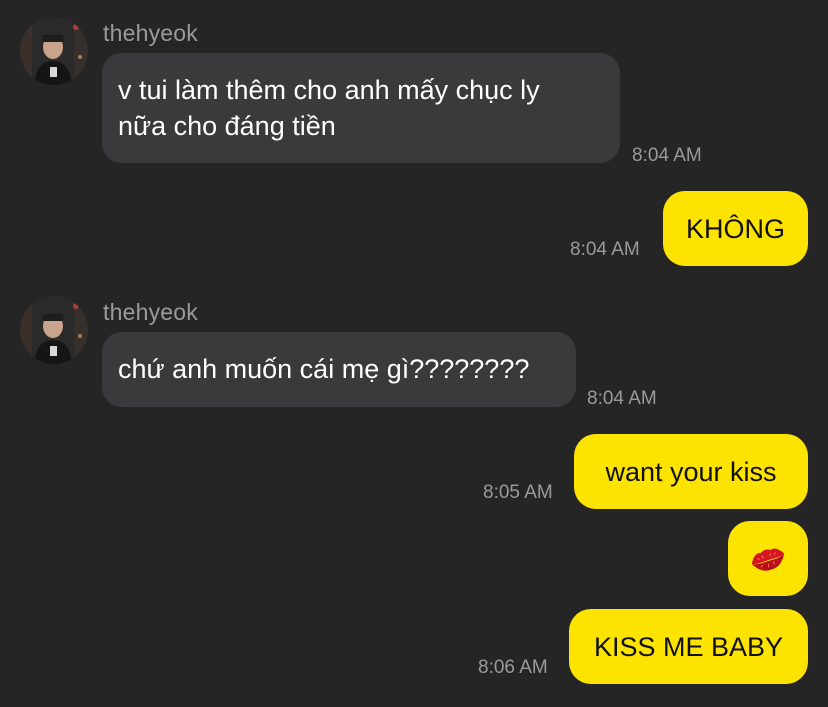 Image resolution: width=828 pixels, height=707 pixels. I want to click on message-text-line: nữa cho đáng tiền, so click(227, 126).